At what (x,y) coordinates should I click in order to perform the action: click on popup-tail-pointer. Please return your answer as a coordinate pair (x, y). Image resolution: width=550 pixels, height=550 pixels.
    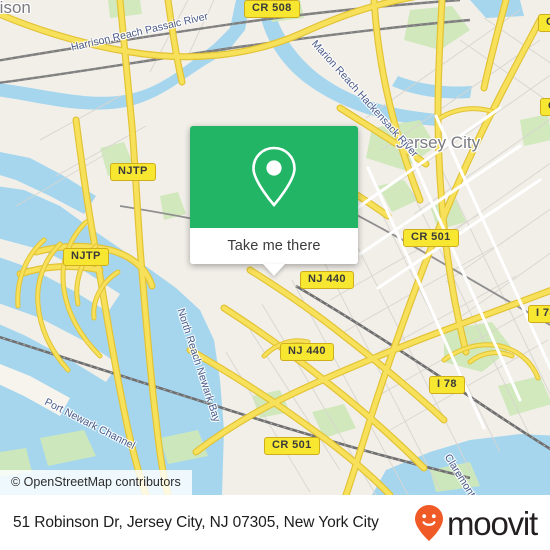
    Looking at the image, I should click on (274, 270).